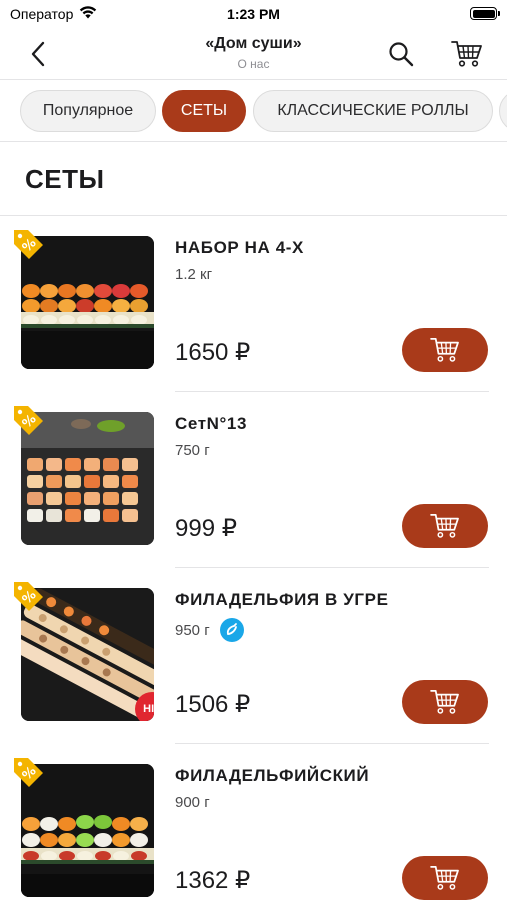 Image resolution: width=507 pixels, height=900 pixels. What do you see at coordinates (253, 43) in the screenshot?
I see `page-title: «Дом суши»` at bounding box center [253, 43].